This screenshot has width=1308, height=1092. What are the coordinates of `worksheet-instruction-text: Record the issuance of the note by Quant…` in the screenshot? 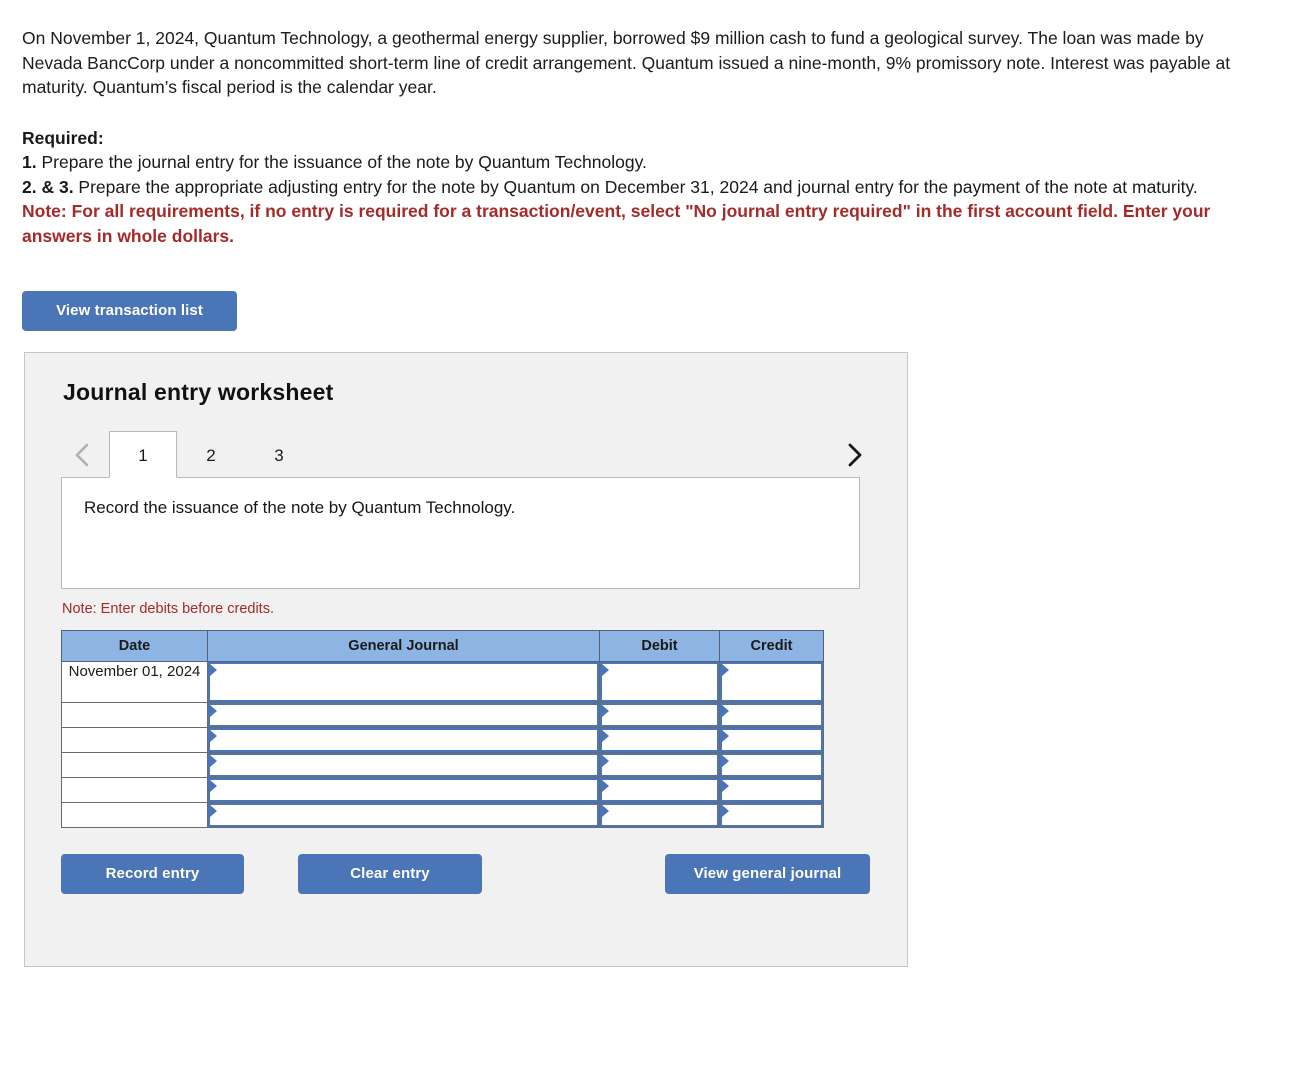 It's located at (300, 507).